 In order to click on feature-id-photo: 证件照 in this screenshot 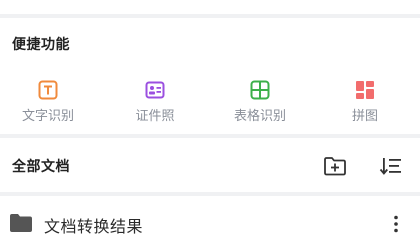, I will do `click(155, 102)`.